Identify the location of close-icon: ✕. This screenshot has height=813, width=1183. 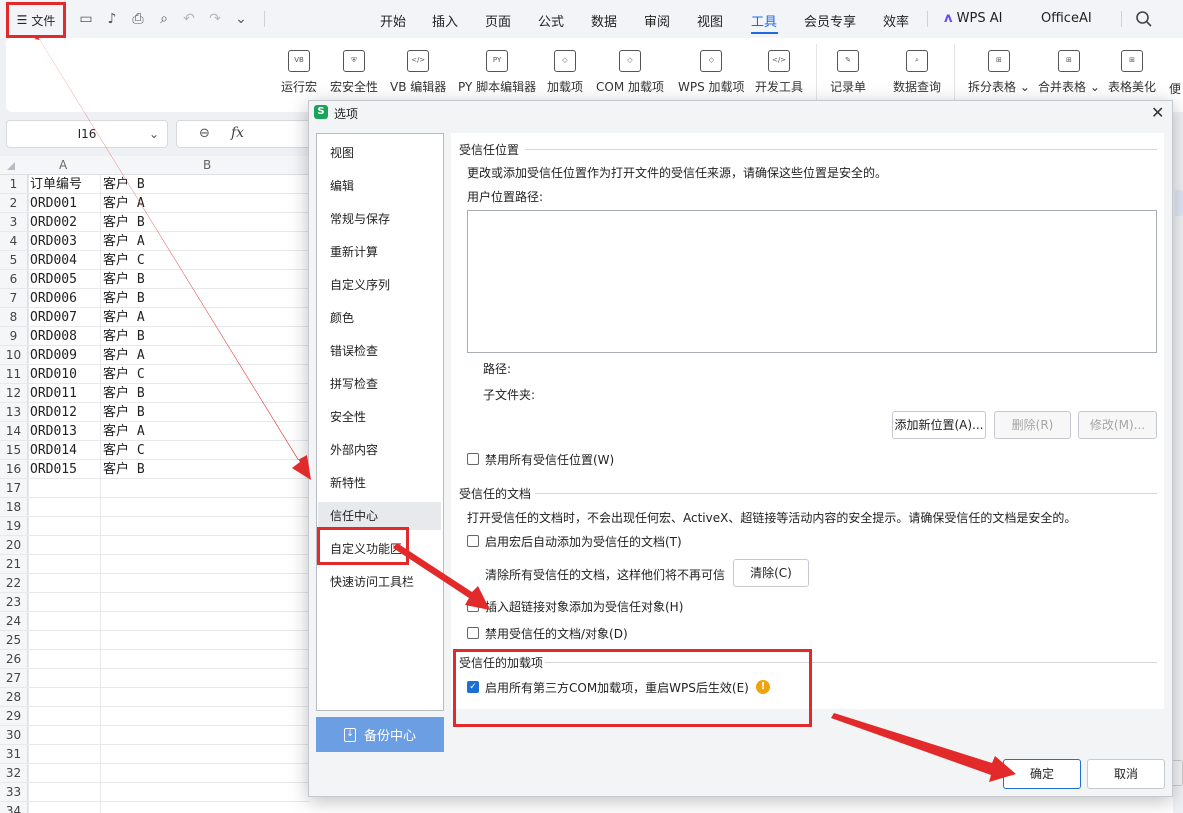
(1157, 112).